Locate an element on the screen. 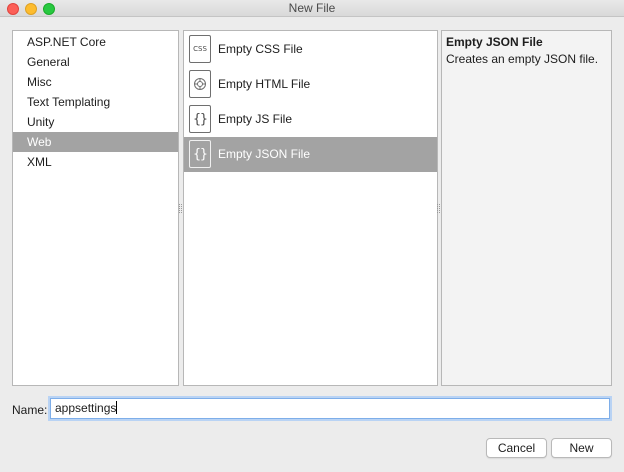  name-label: Name: is located at coordinates (30, 410).